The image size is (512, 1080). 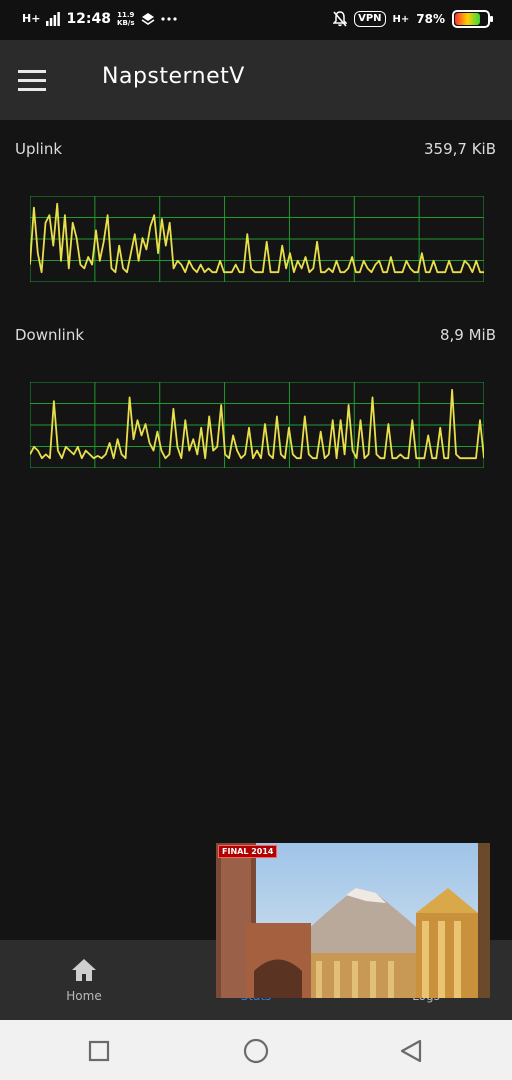 I want to click on network-type: H+, so click(x=31, y=18).